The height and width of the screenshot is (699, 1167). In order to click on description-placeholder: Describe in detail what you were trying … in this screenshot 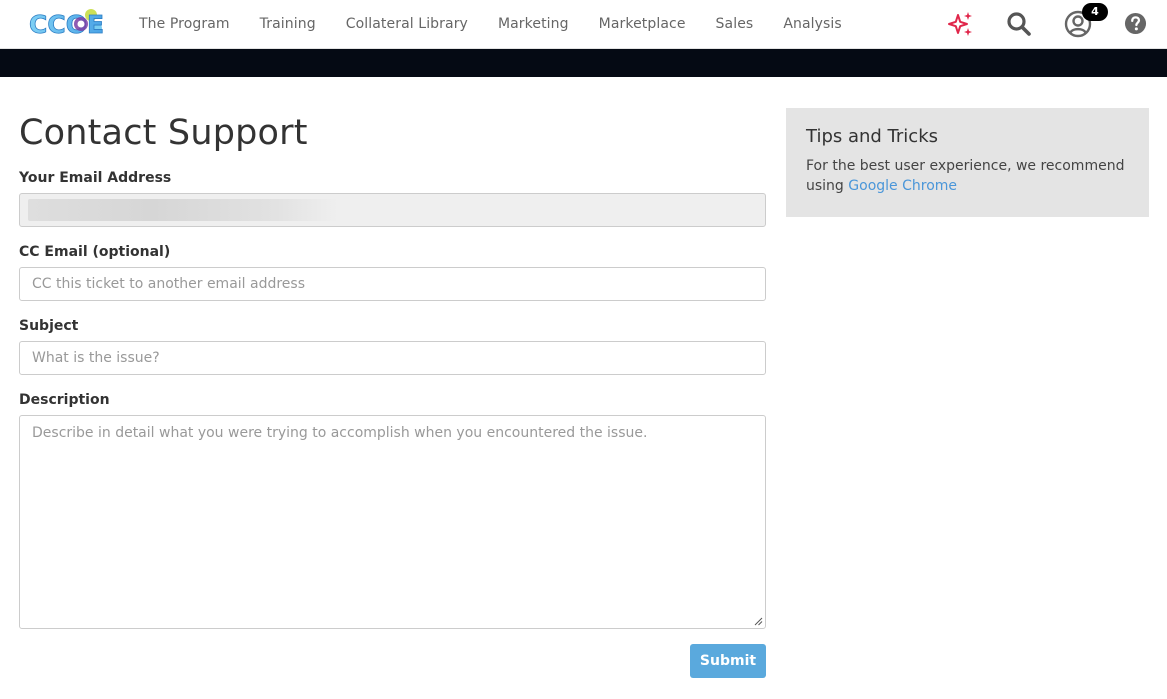, I will do `click(340, 433)`.